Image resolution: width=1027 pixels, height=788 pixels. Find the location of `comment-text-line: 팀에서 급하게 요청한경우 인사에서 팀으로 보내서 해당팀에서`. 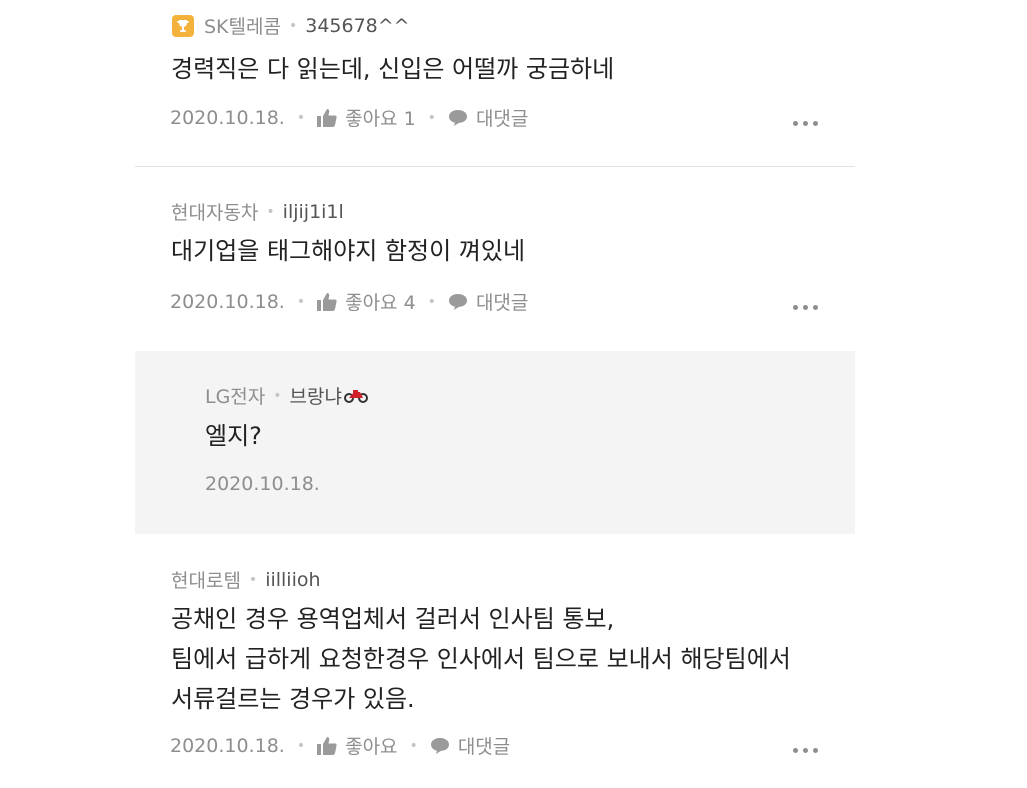

comment-text-line: 팀에서 급하게 요청한경우 인사에서 팀으로 보내서 해당팀에서 is located at coordinates (481, 659).